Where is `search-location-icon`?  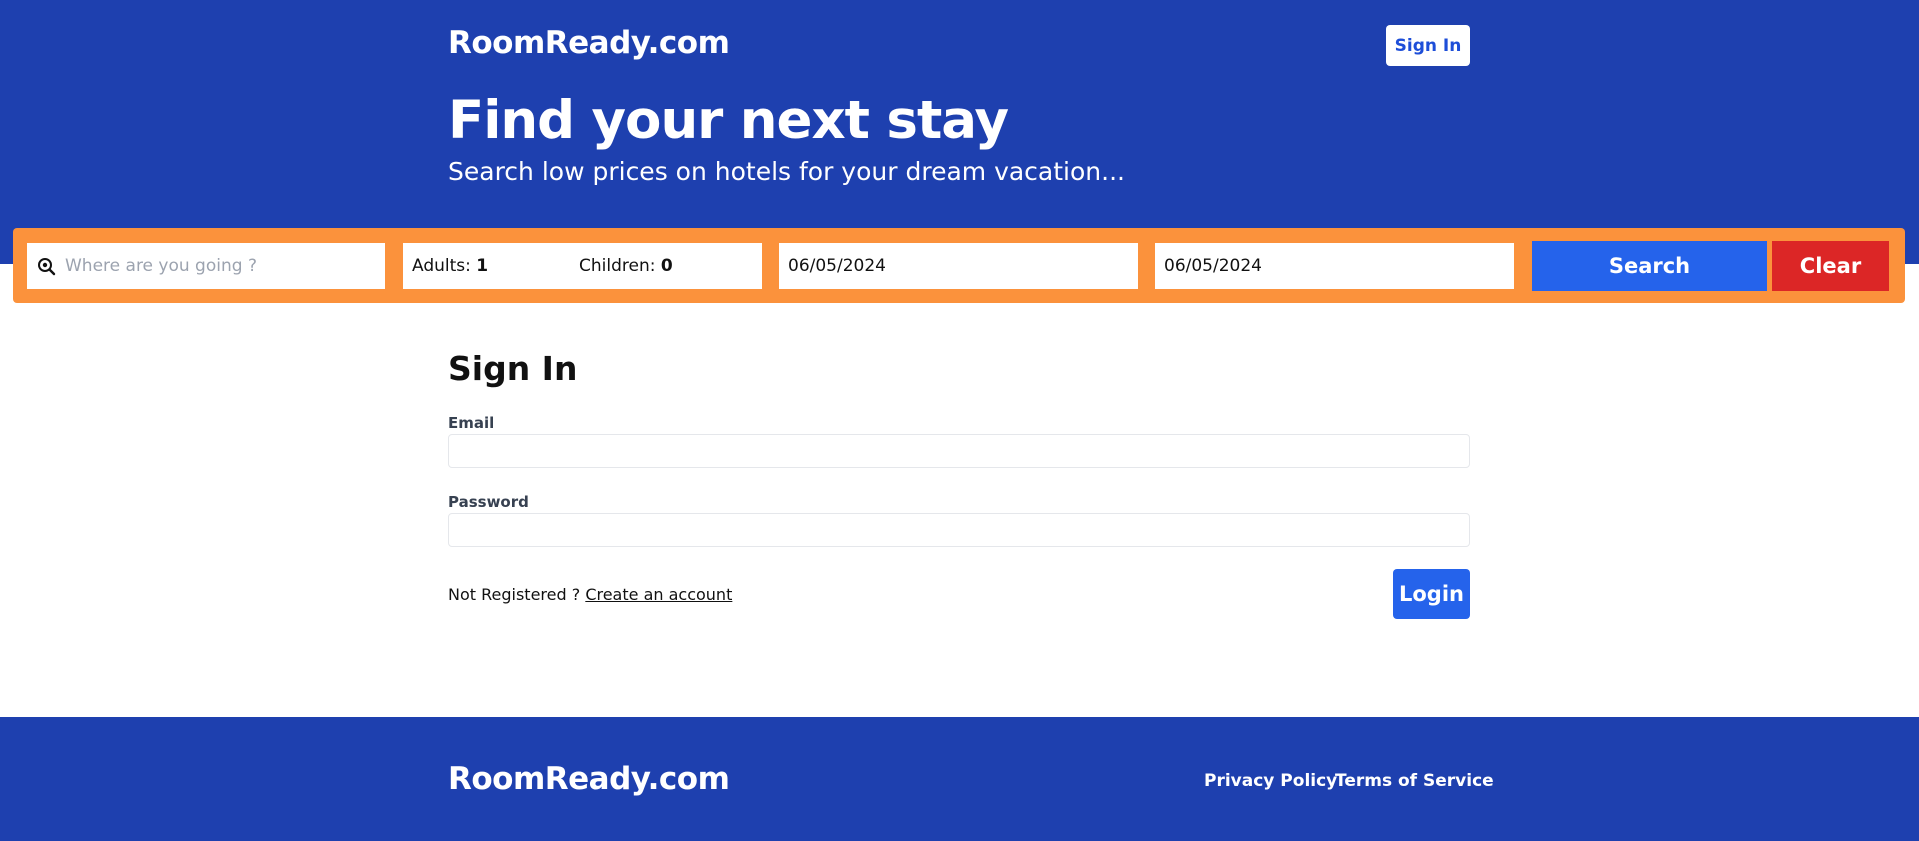
search-location-icon is located at coordinates (46, 266).